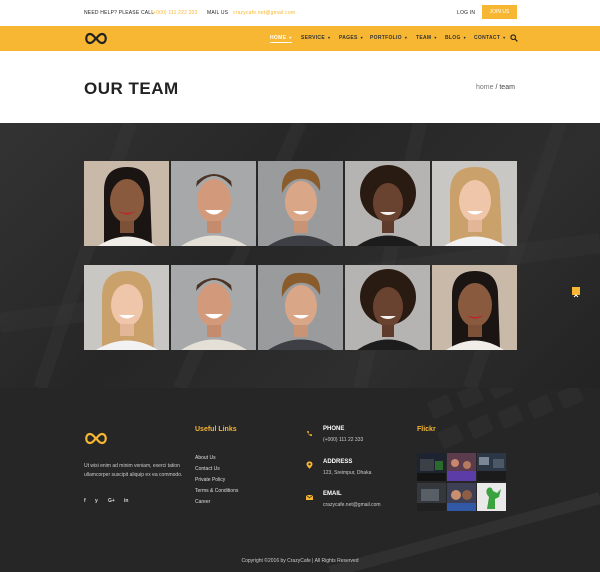 This screenshot has width=600, height=572. Describe the element at coordinates (347, 473) in the screenshot. I see `address-value: 123, Sreimpur, Dhaka` at that location.